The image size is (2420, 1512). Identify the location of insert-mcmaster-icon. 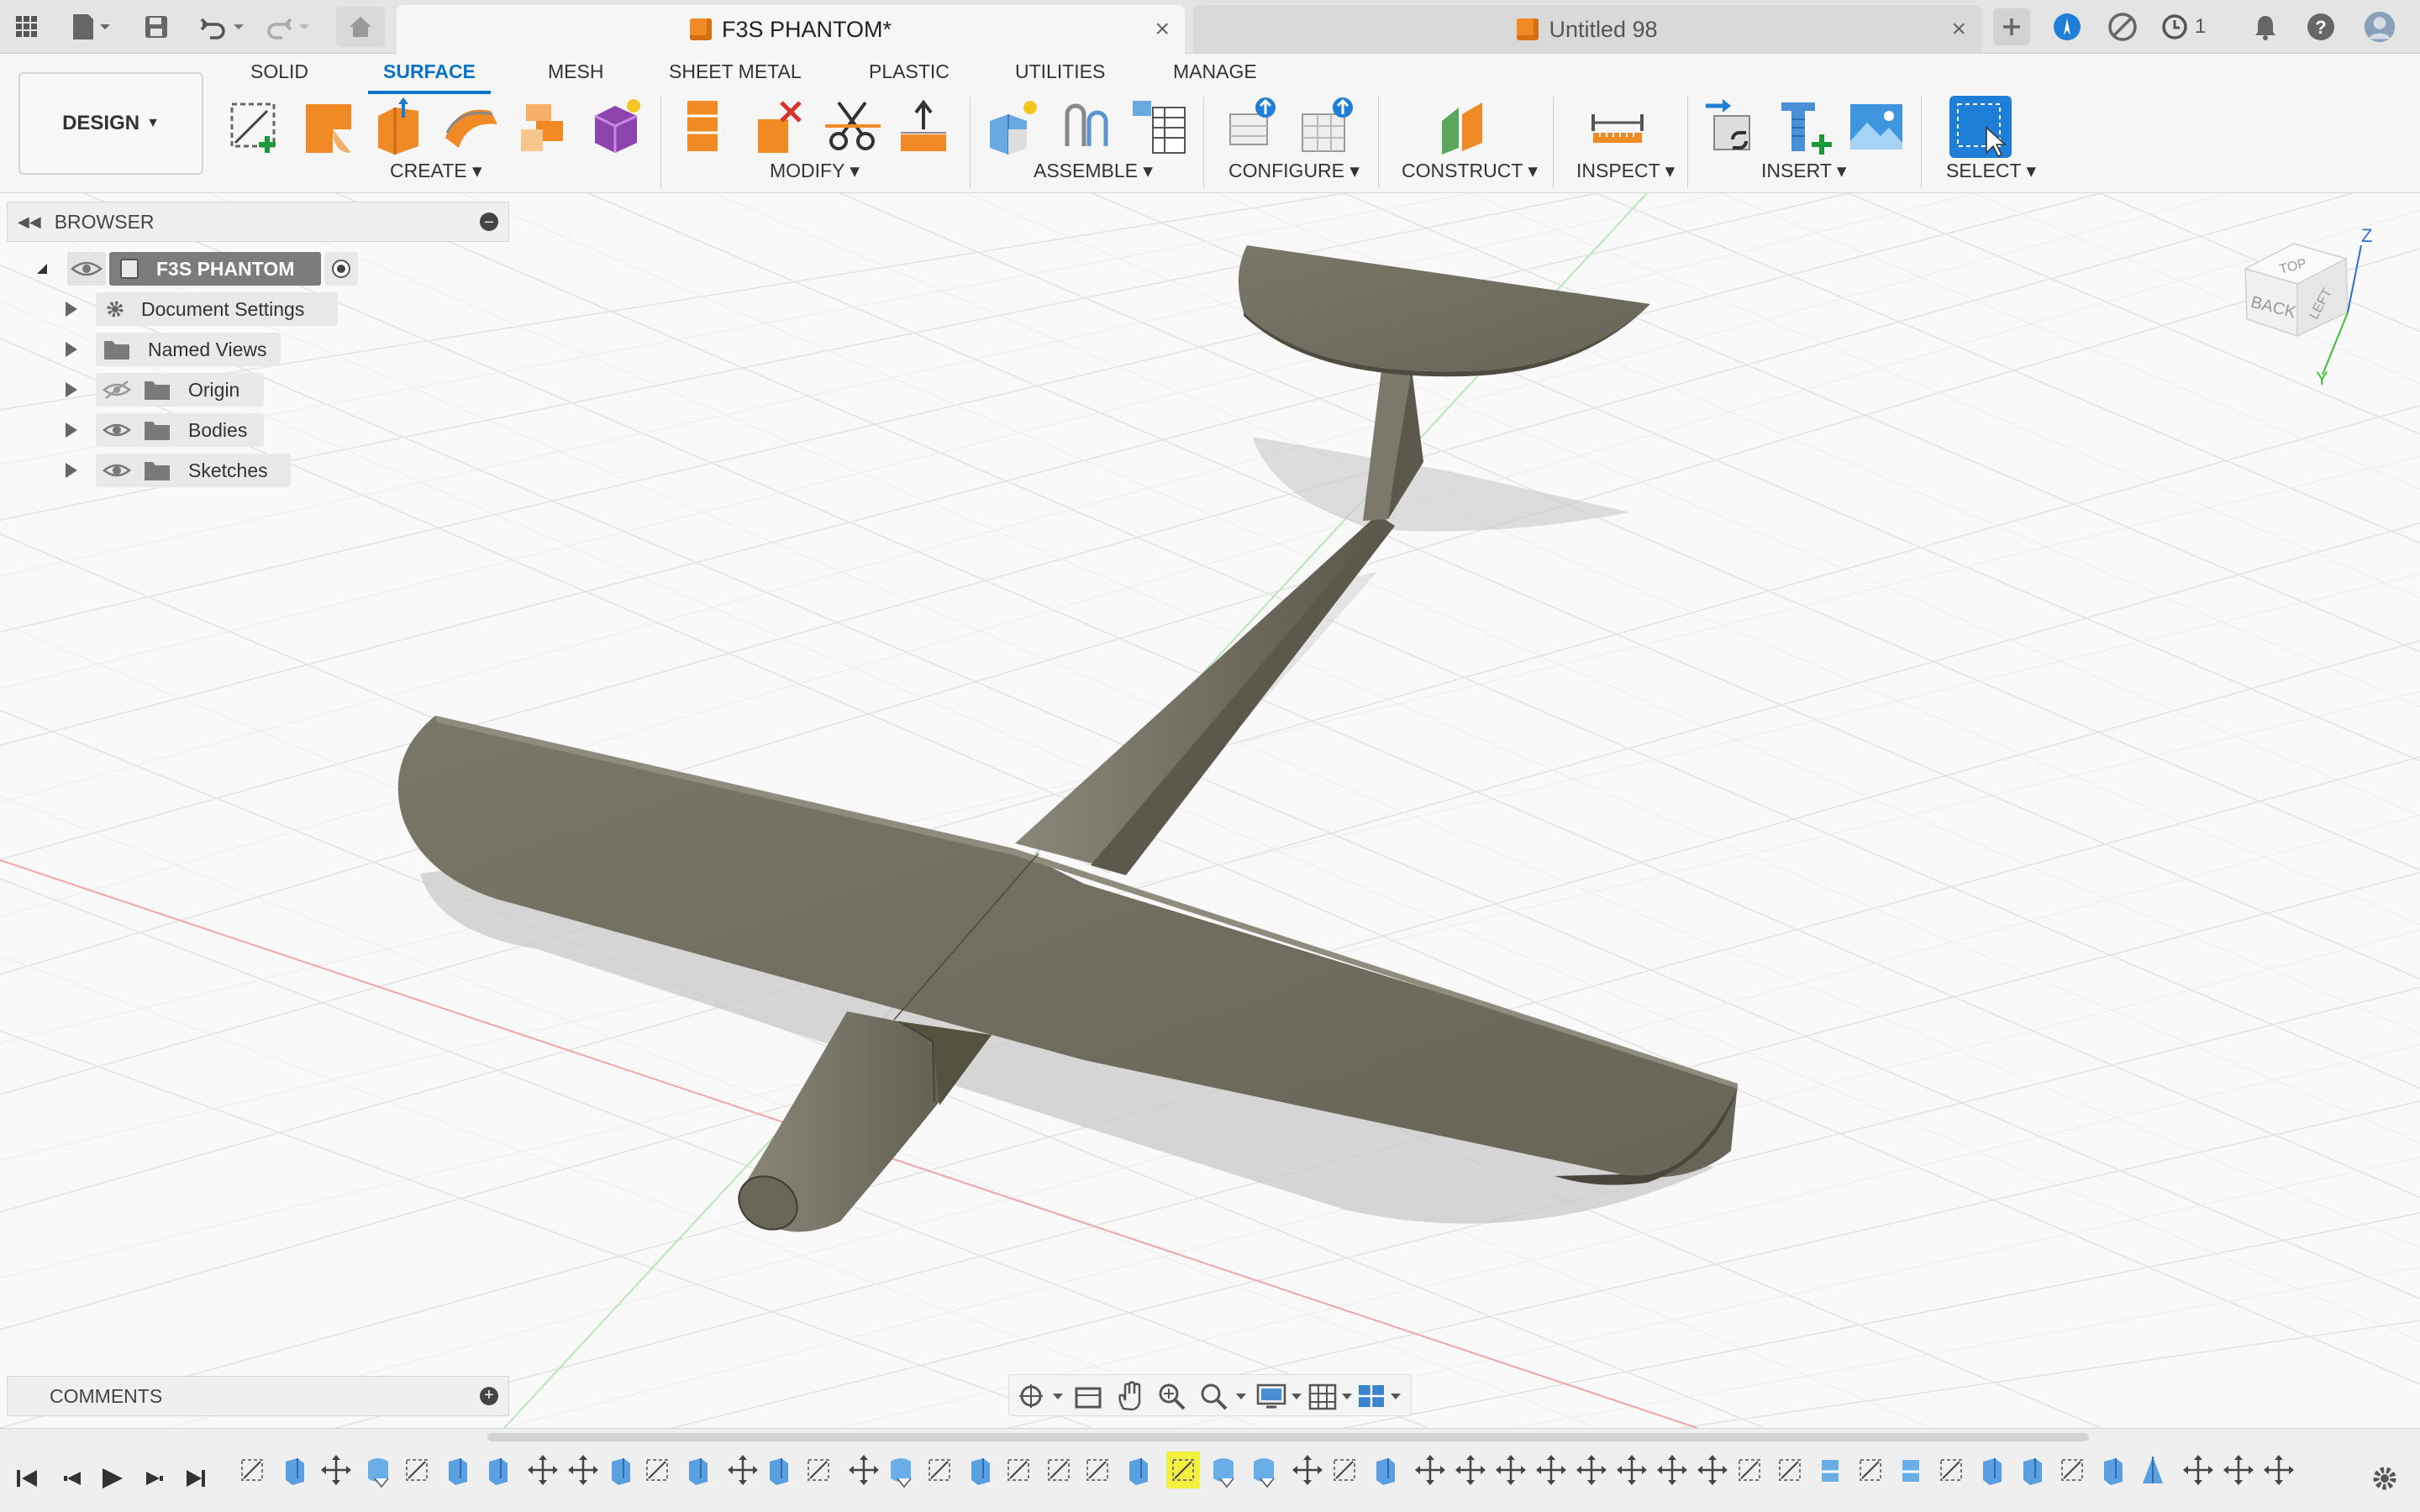
(1806, 127).